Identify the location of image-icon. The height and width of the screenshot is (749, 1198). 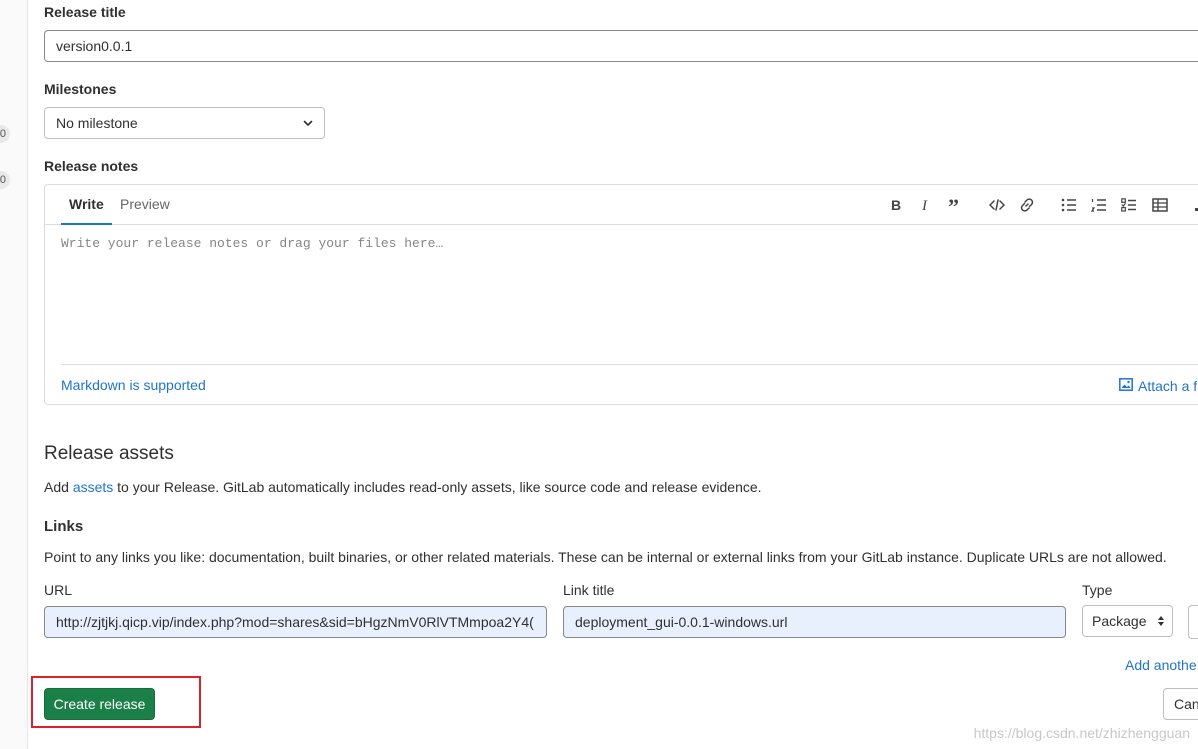
(1126, 386).